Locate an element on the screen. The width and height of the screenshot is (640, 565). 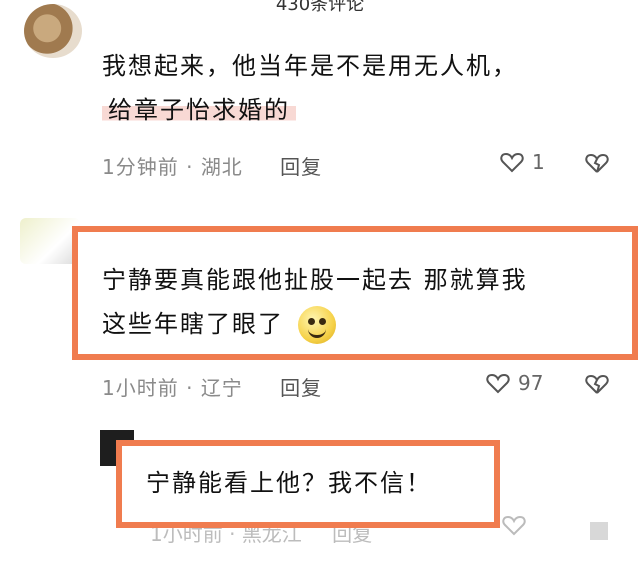
comment-line: 我想起来，他当年是不是用无人机， is located at coordinates (310, 66).